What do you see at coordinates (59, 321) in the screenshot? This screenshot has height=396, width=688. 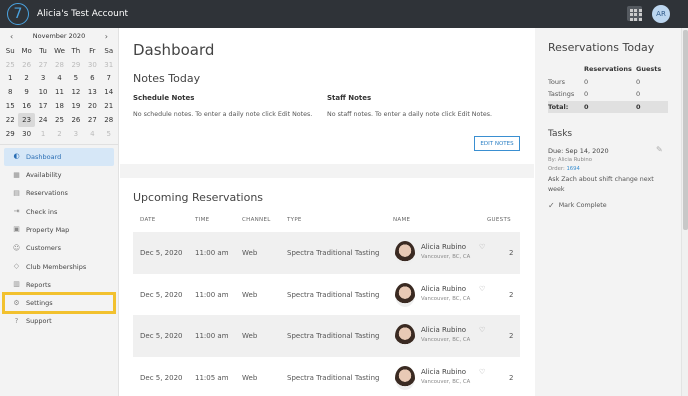 I see `sidebar-item-support: ? Support` at bounding box center [59, 321].